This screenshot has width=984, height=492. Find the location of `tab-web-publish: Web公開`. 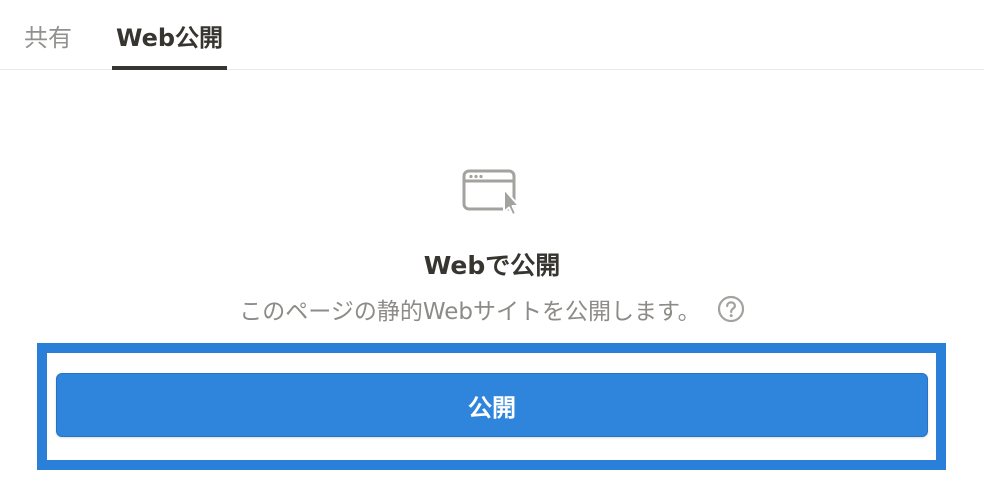

tab-web-publish: Web公開 is located at coordinates (169, 35).